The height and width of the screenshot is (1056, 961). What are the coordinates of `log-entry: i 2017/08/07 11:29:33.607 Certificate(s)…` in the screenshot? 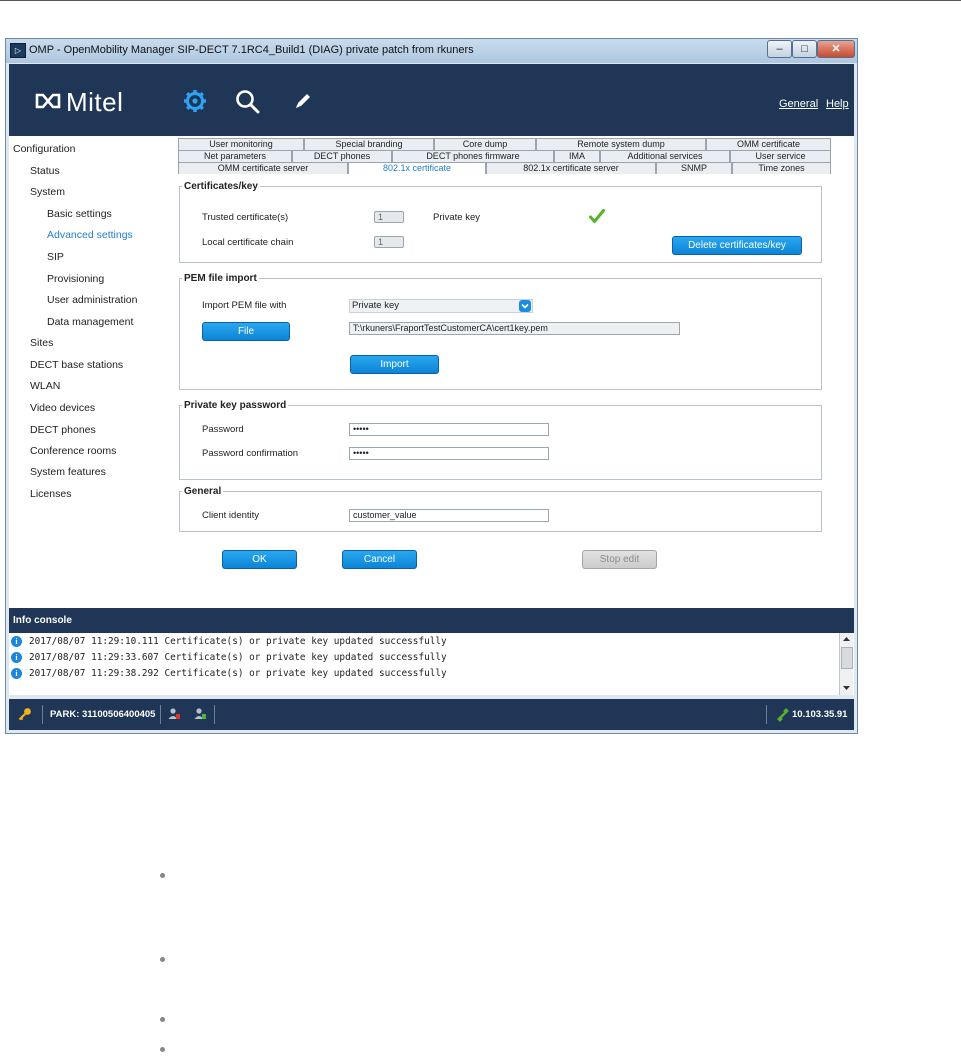 It's located at (424, 658).